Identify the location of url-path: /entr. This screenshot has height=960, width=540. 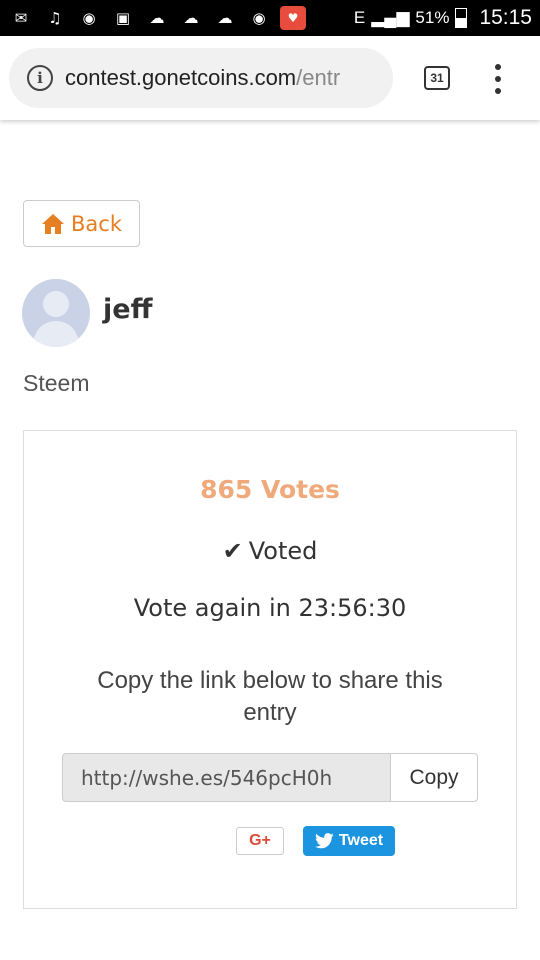
(318, 77).